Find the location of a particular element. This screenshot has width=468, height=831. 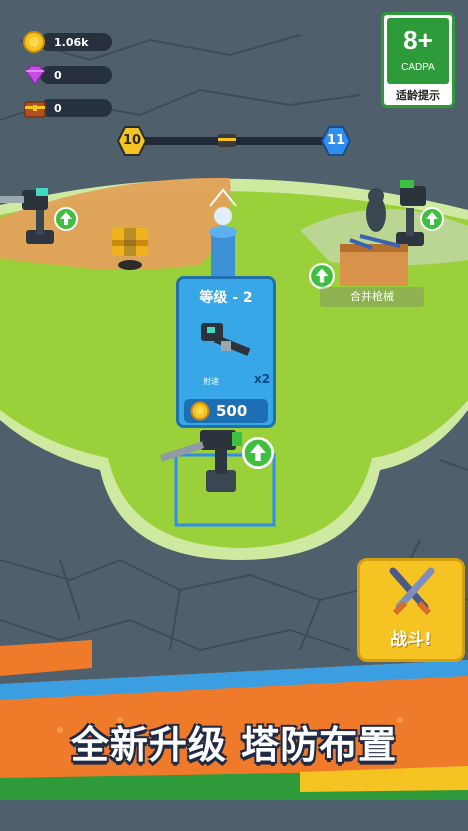

chest-icon is located at coordinates (35, 109).